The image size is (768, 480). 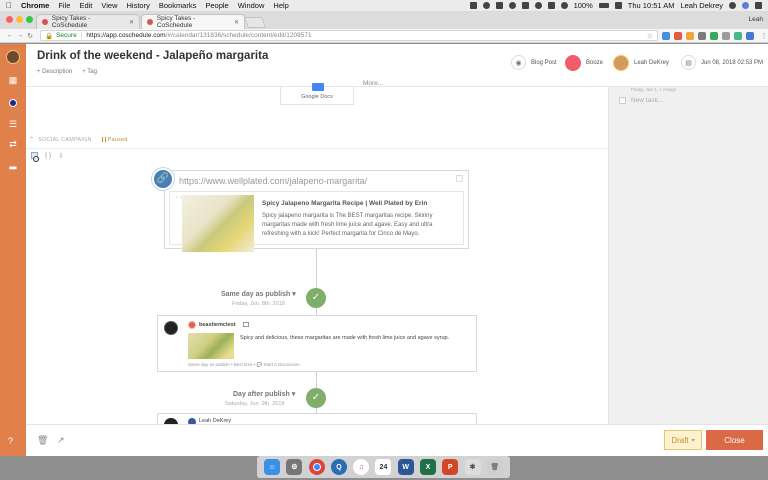 I want to click on back-arrow-icon: ←, so click(x=10, y=35).